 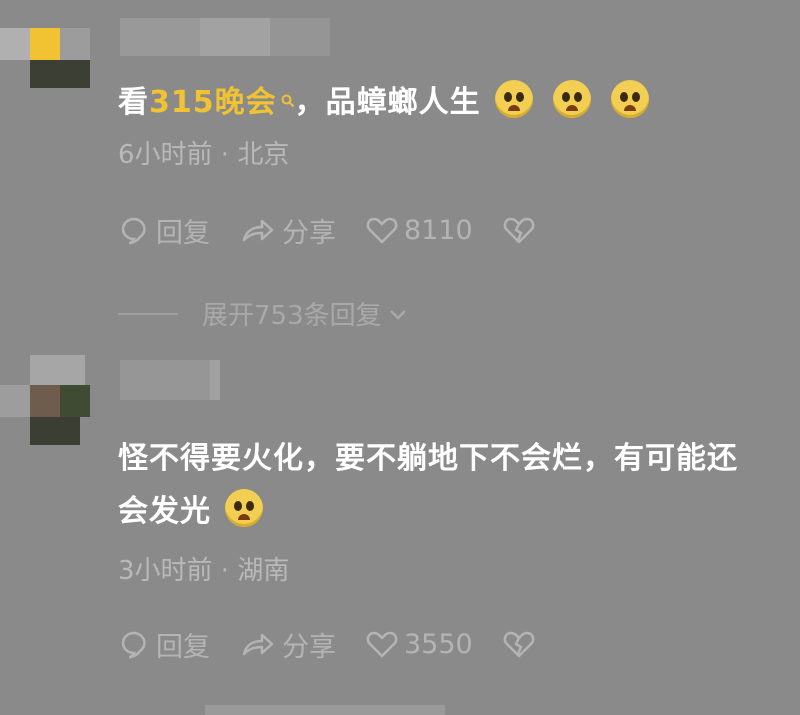 I want to click on like-count: 3550, so click(x=438, y=644).